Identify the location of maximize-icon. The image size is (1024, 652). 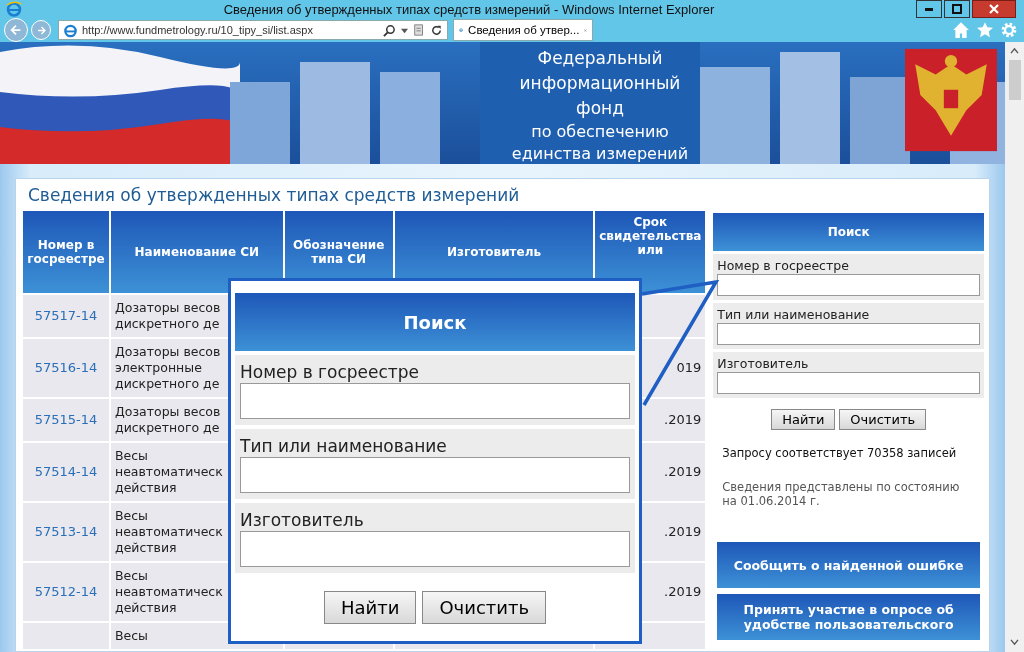
(957, 9).